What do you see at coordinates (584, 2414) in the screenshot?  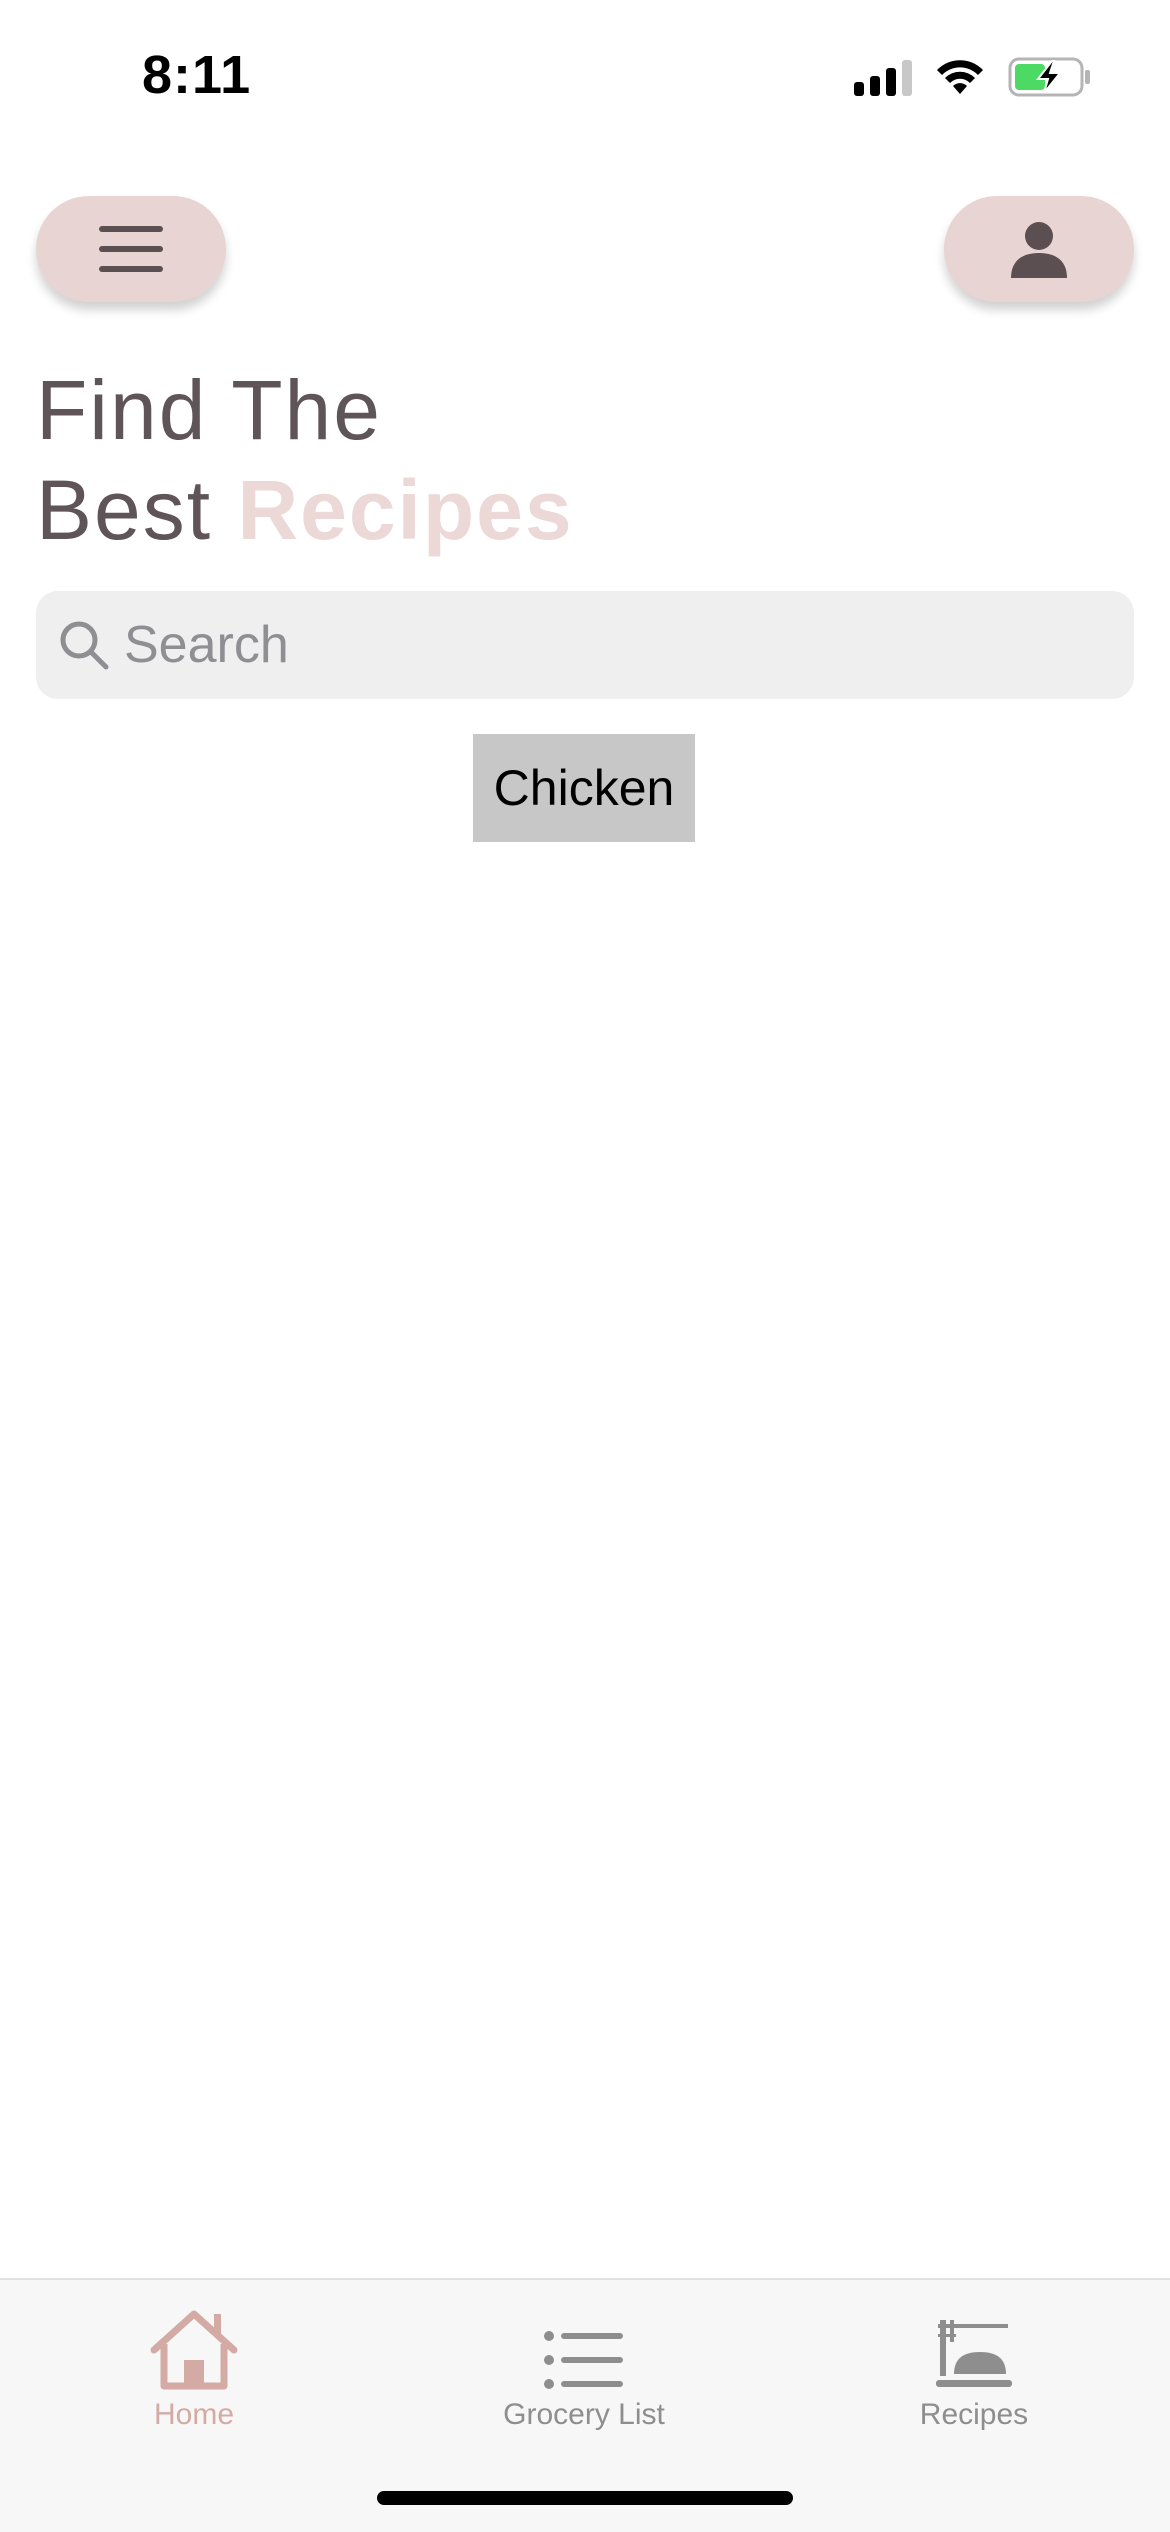 I see `tab-grocery-list-label: Grocery List` at bounding box center [584, 2414].